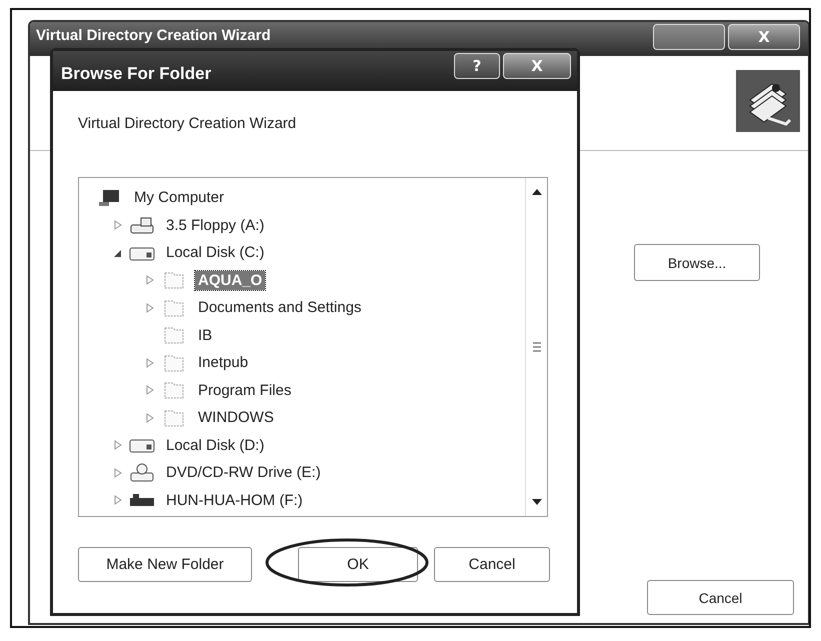 This screenshot has width=821, height=641. I want to click on tree-item: Inetpub, so click(223, 362).